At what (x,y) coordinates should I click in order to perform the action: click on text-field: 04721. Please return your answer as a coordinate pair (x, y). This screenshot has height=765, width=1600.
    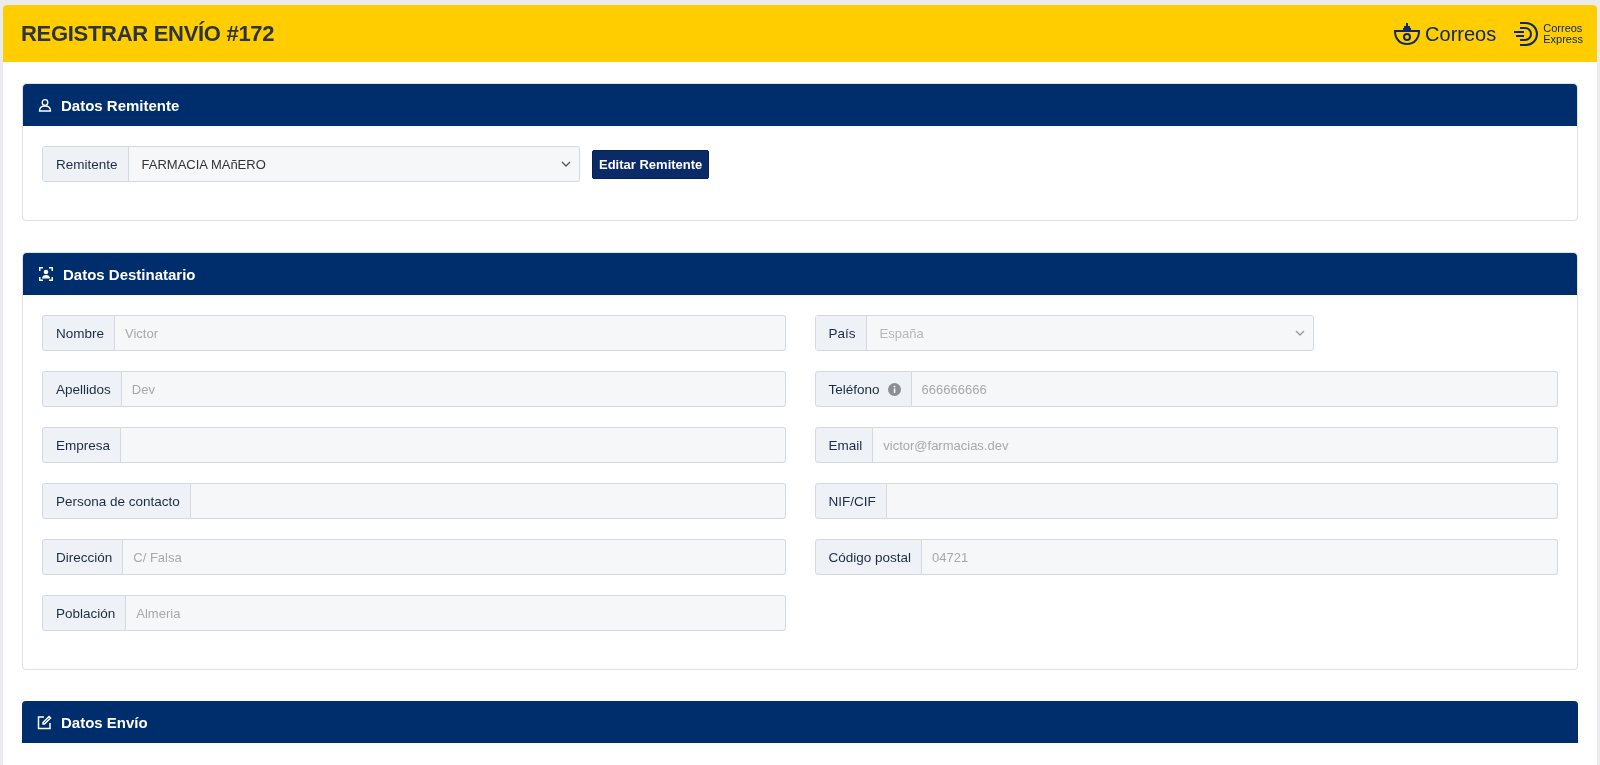
    Looking at the image, I should click on (1240, 557).